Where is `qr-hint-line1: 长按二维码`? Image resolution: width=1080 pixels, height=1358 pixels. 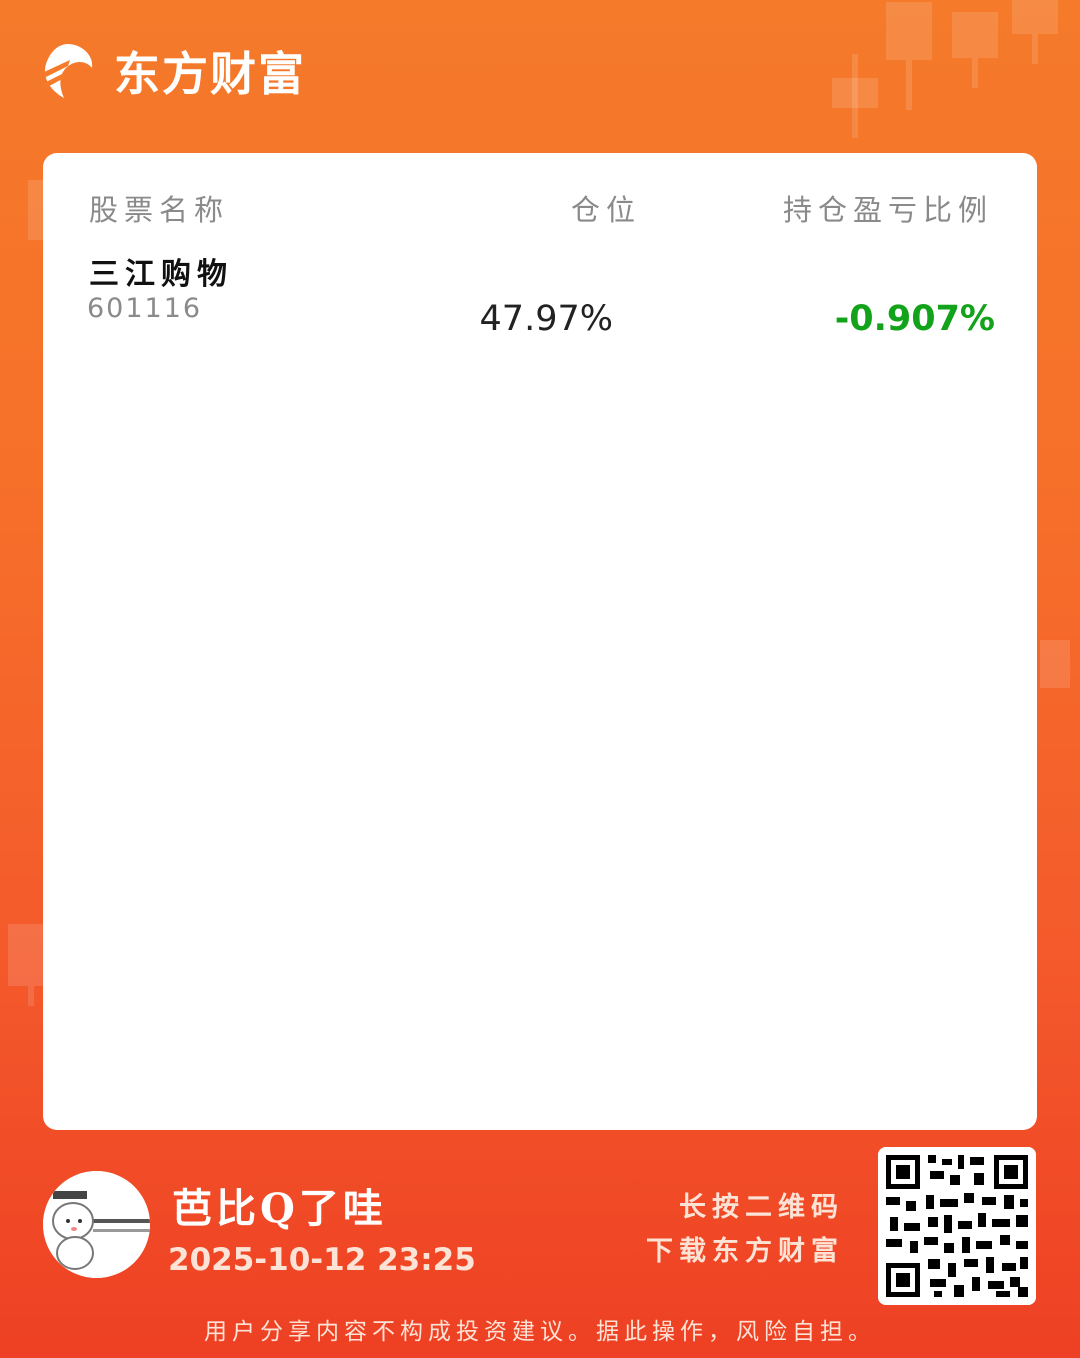
qr-hint-line1: 长按二维码 is located at coordinates (761, 1207).